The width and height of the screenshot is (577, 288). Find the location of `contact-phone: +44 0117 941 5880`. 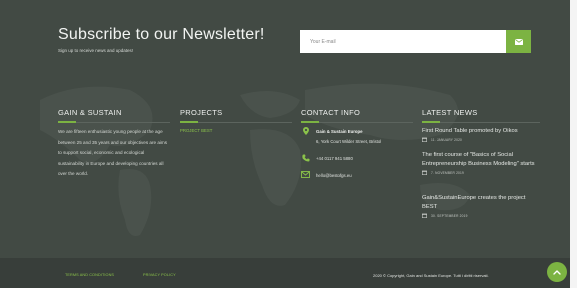

contact-phone: +44 0117 941 5880 is located at coordinates (327, 159).